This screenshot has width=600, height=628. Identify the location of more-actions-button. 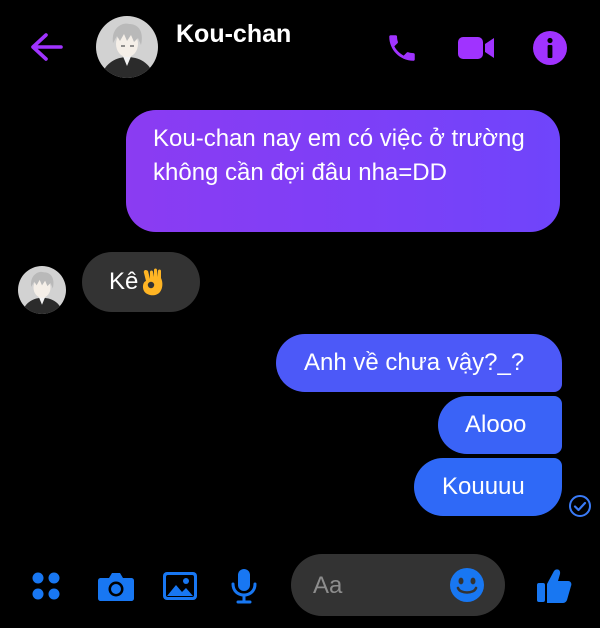
(46, 586).